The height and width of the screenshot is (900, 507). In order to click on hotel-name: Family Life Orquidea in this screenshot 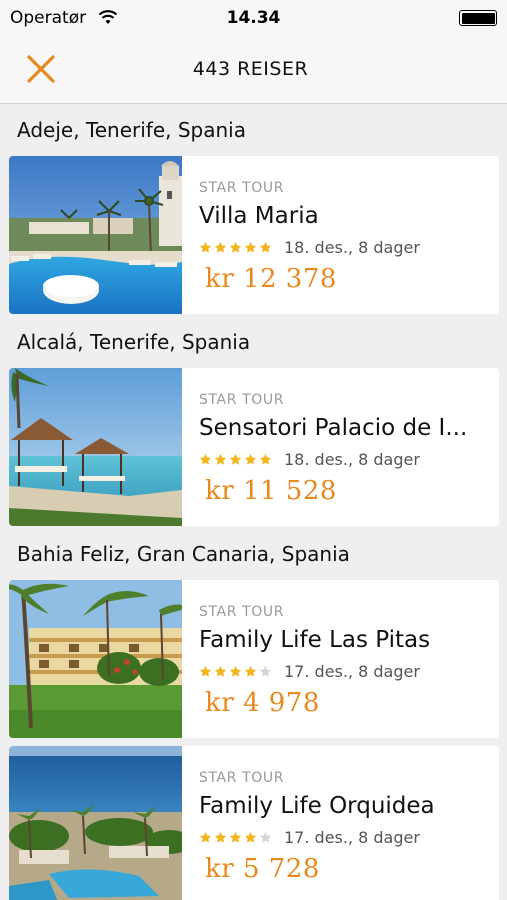, I will do `click(317, 806)`.